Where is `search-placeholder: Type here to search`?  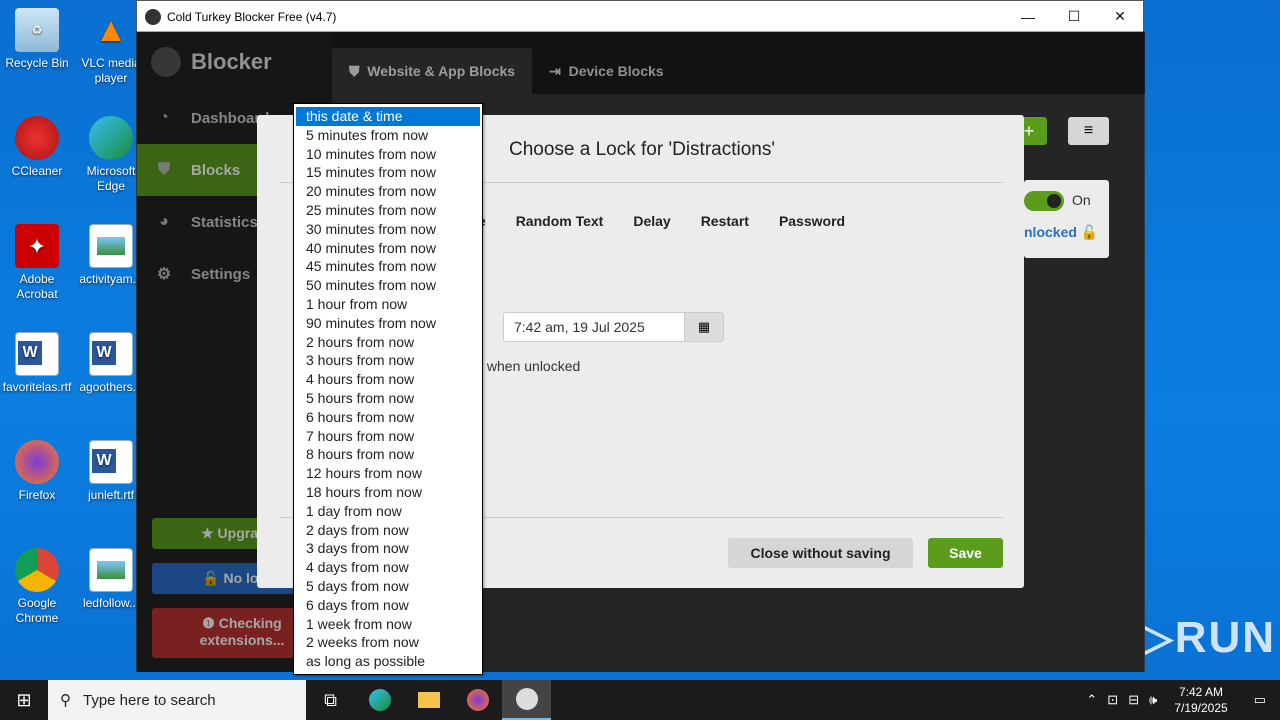
search-placeholder: Type here to search is located at coordinates (149, 700).